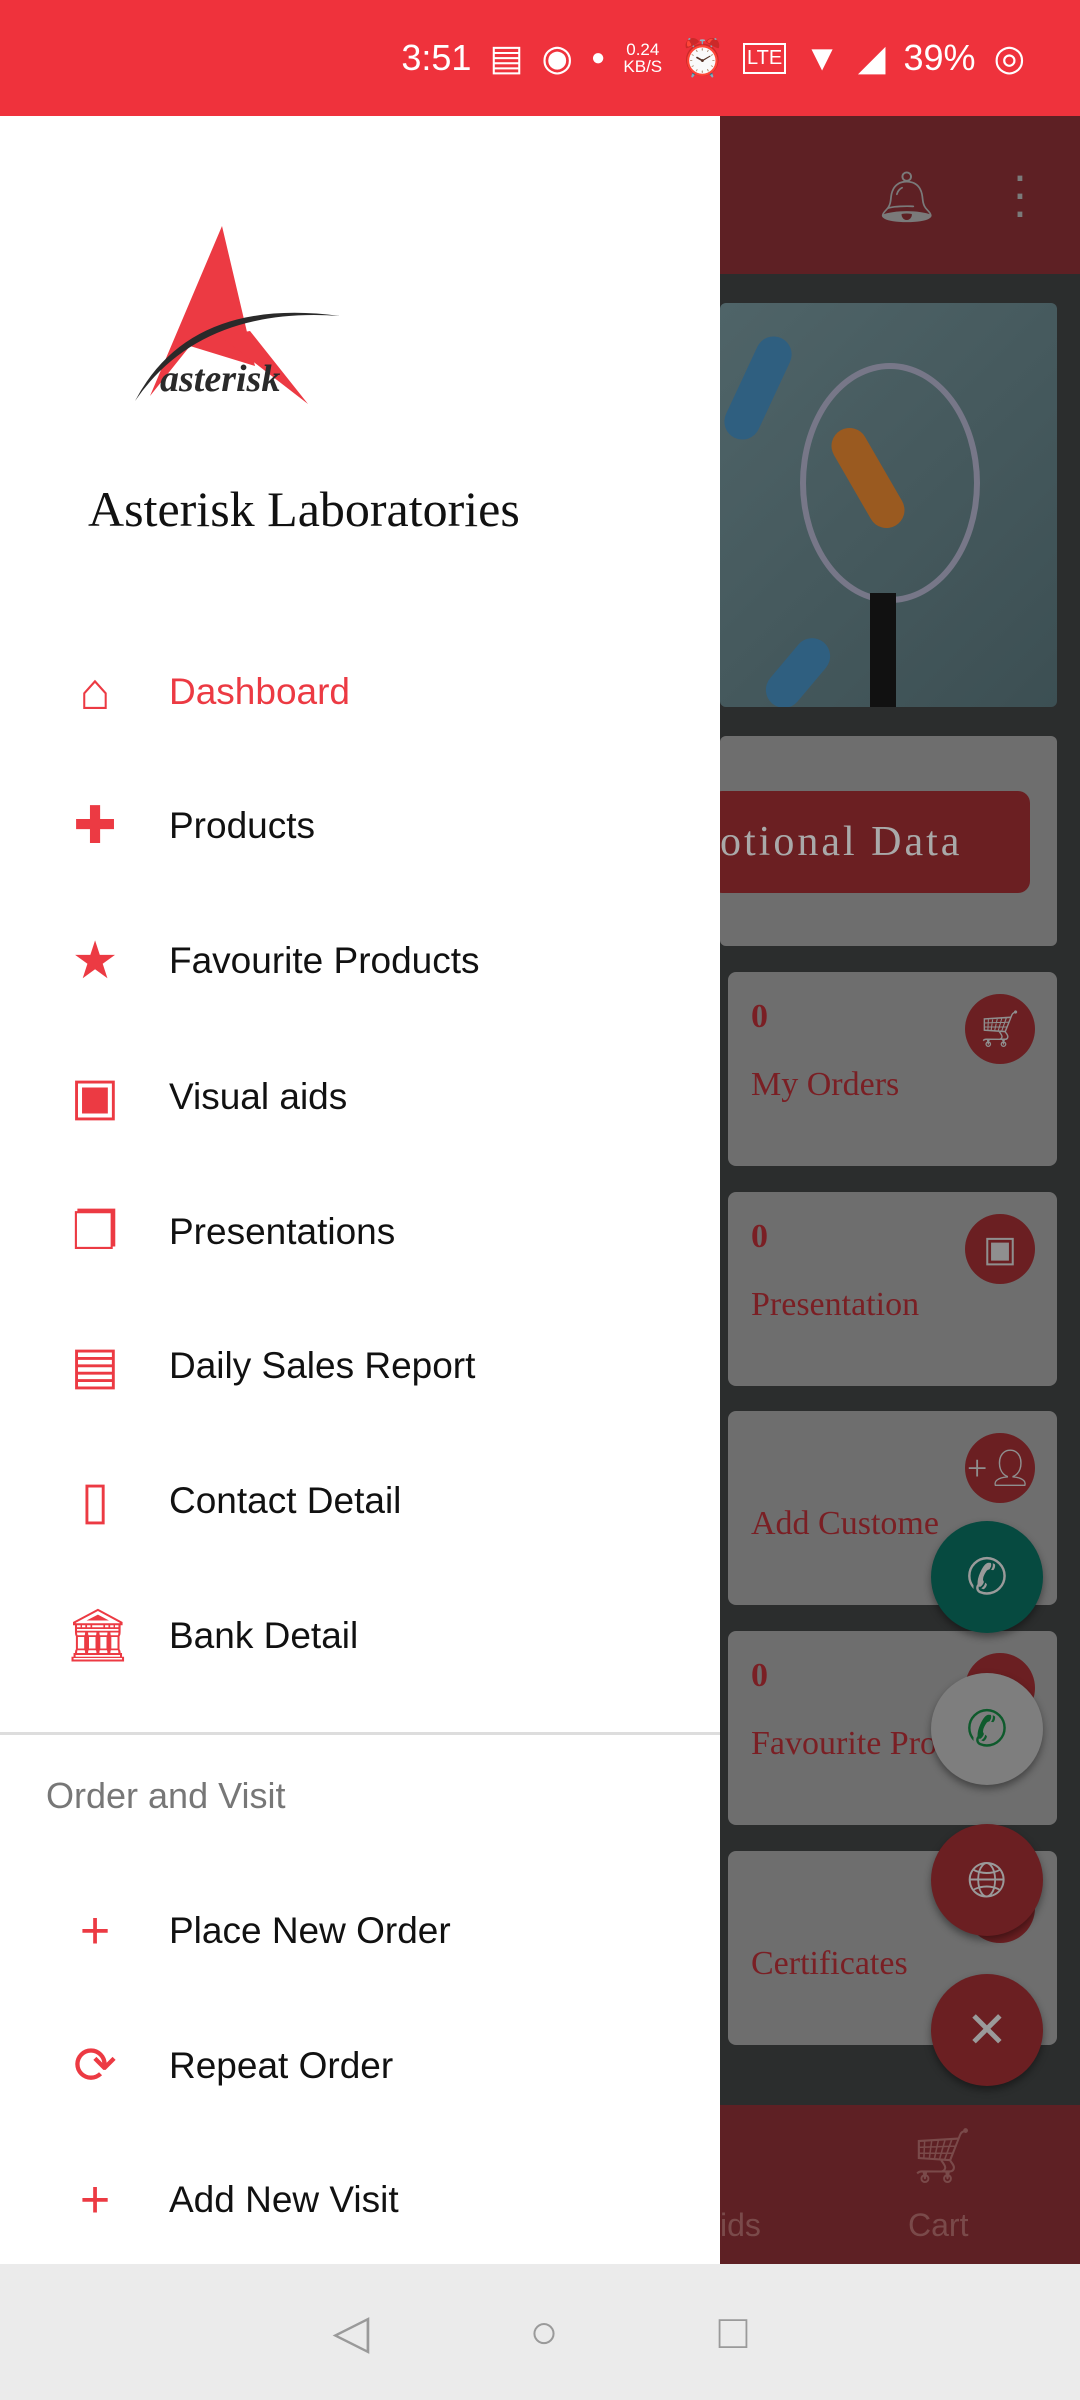 This screenshot has height=2400, width=1080. I want to click on whatsapp-fab: ✆, so click(987, 1729).